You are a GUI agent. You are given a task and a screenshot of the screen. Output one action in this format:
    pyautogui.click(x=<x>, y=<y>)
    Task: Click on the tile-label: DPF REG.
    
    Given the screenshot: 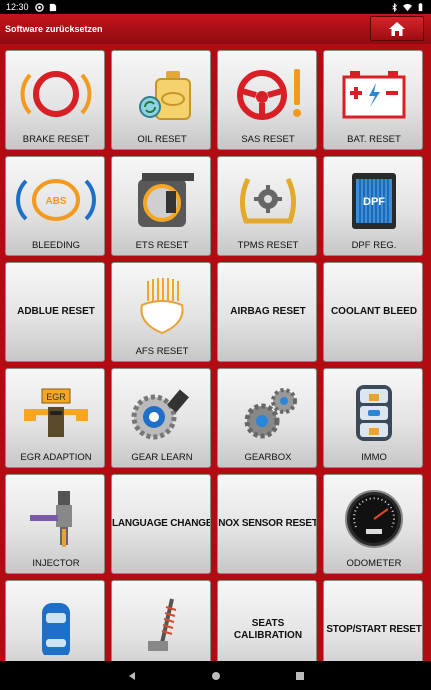 What is the action you would take?
    pyautogui.click(x=374, y=245)
    